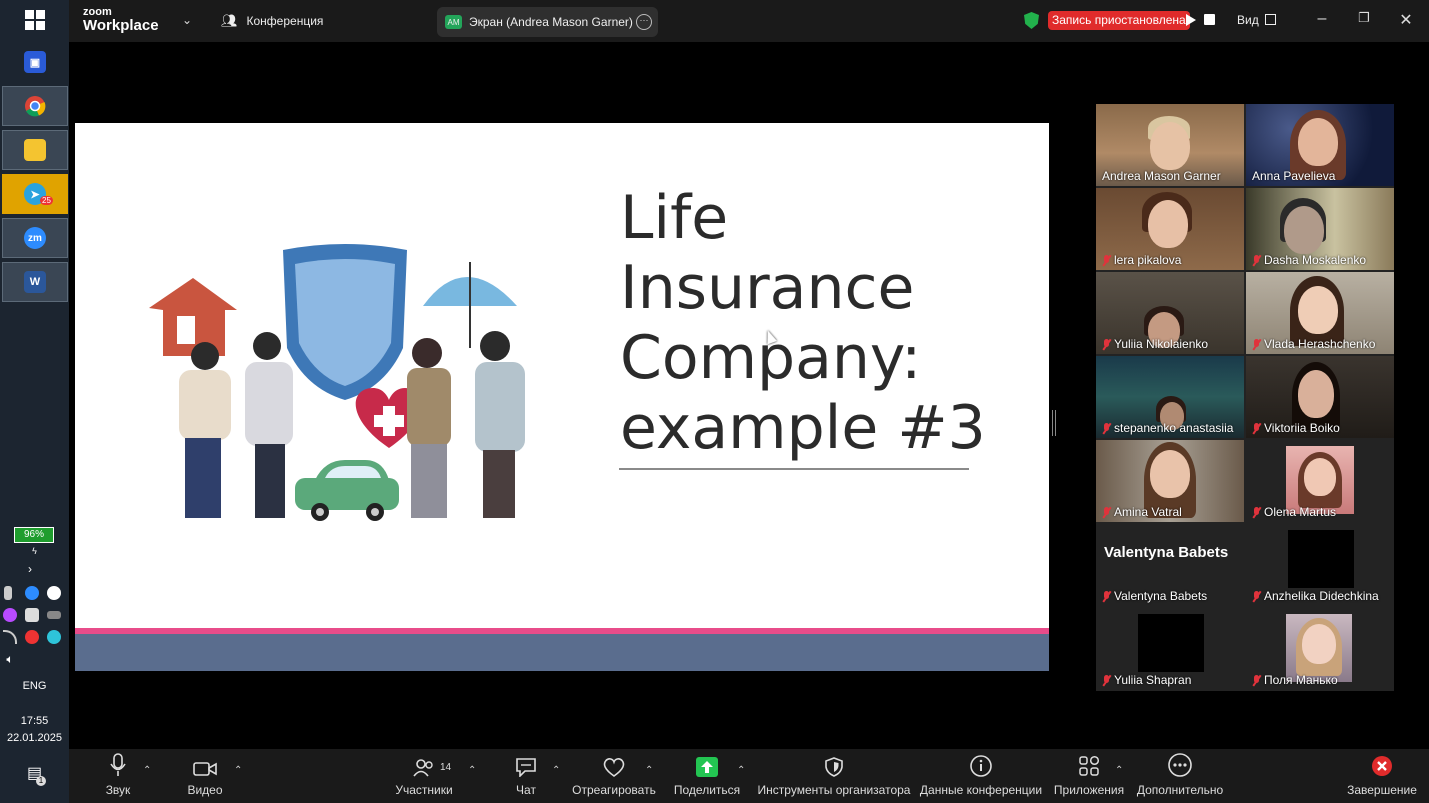 The height and width of the screenshot is (803, 1429). What do you see at coordinates (1295, 680) in the screenshot?
I see `tile-name: Поля Манько` at bounding box center [1295, 680].